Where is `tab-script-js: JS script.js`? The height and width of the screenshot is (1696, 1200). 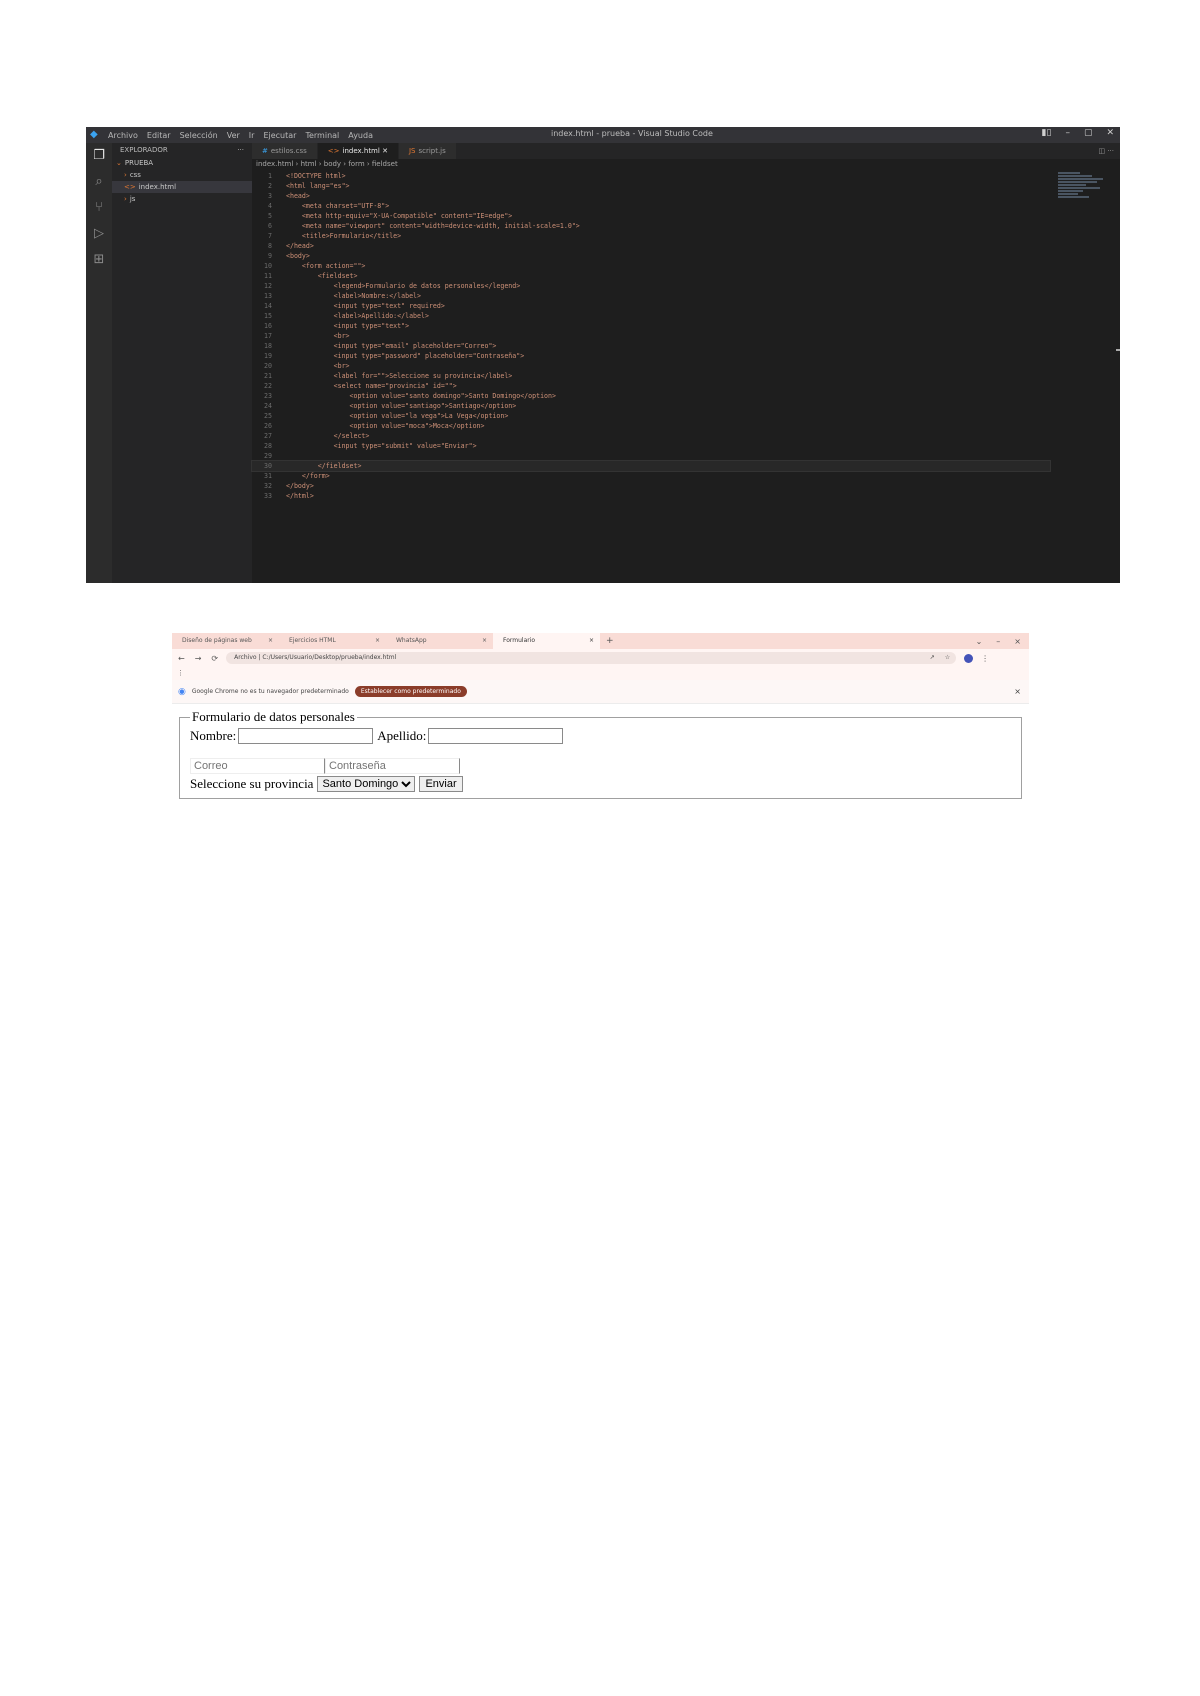
tab-script-js: JS script.js is located at coordinates (427, 151).